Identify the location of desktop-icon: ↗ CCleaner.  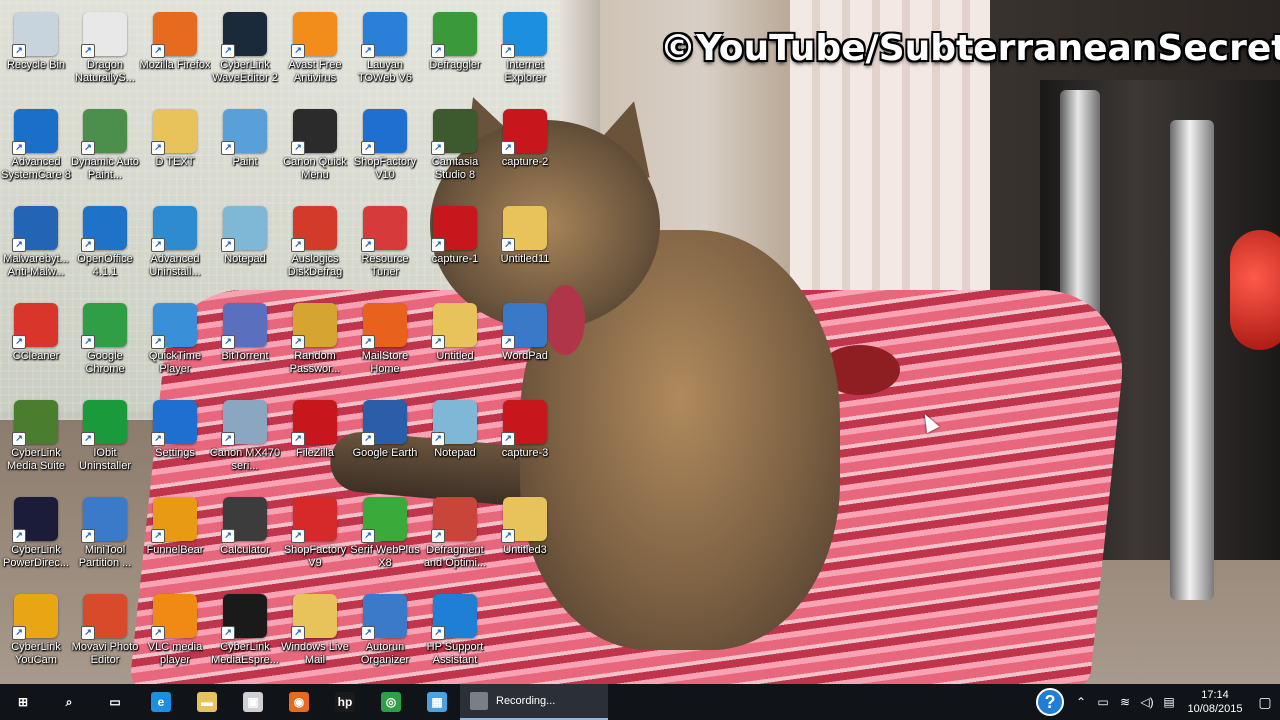
(36, 345).